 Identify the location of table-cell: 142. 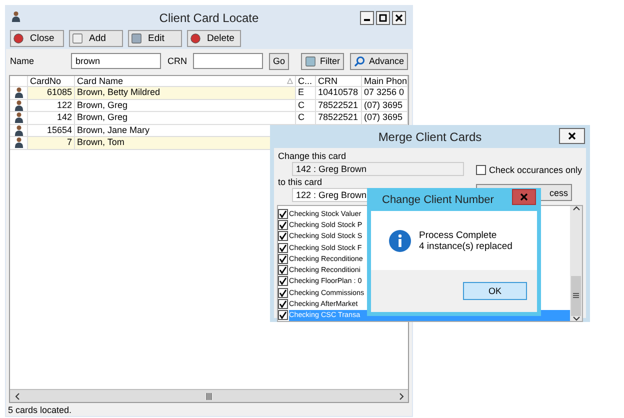
(51, 118).